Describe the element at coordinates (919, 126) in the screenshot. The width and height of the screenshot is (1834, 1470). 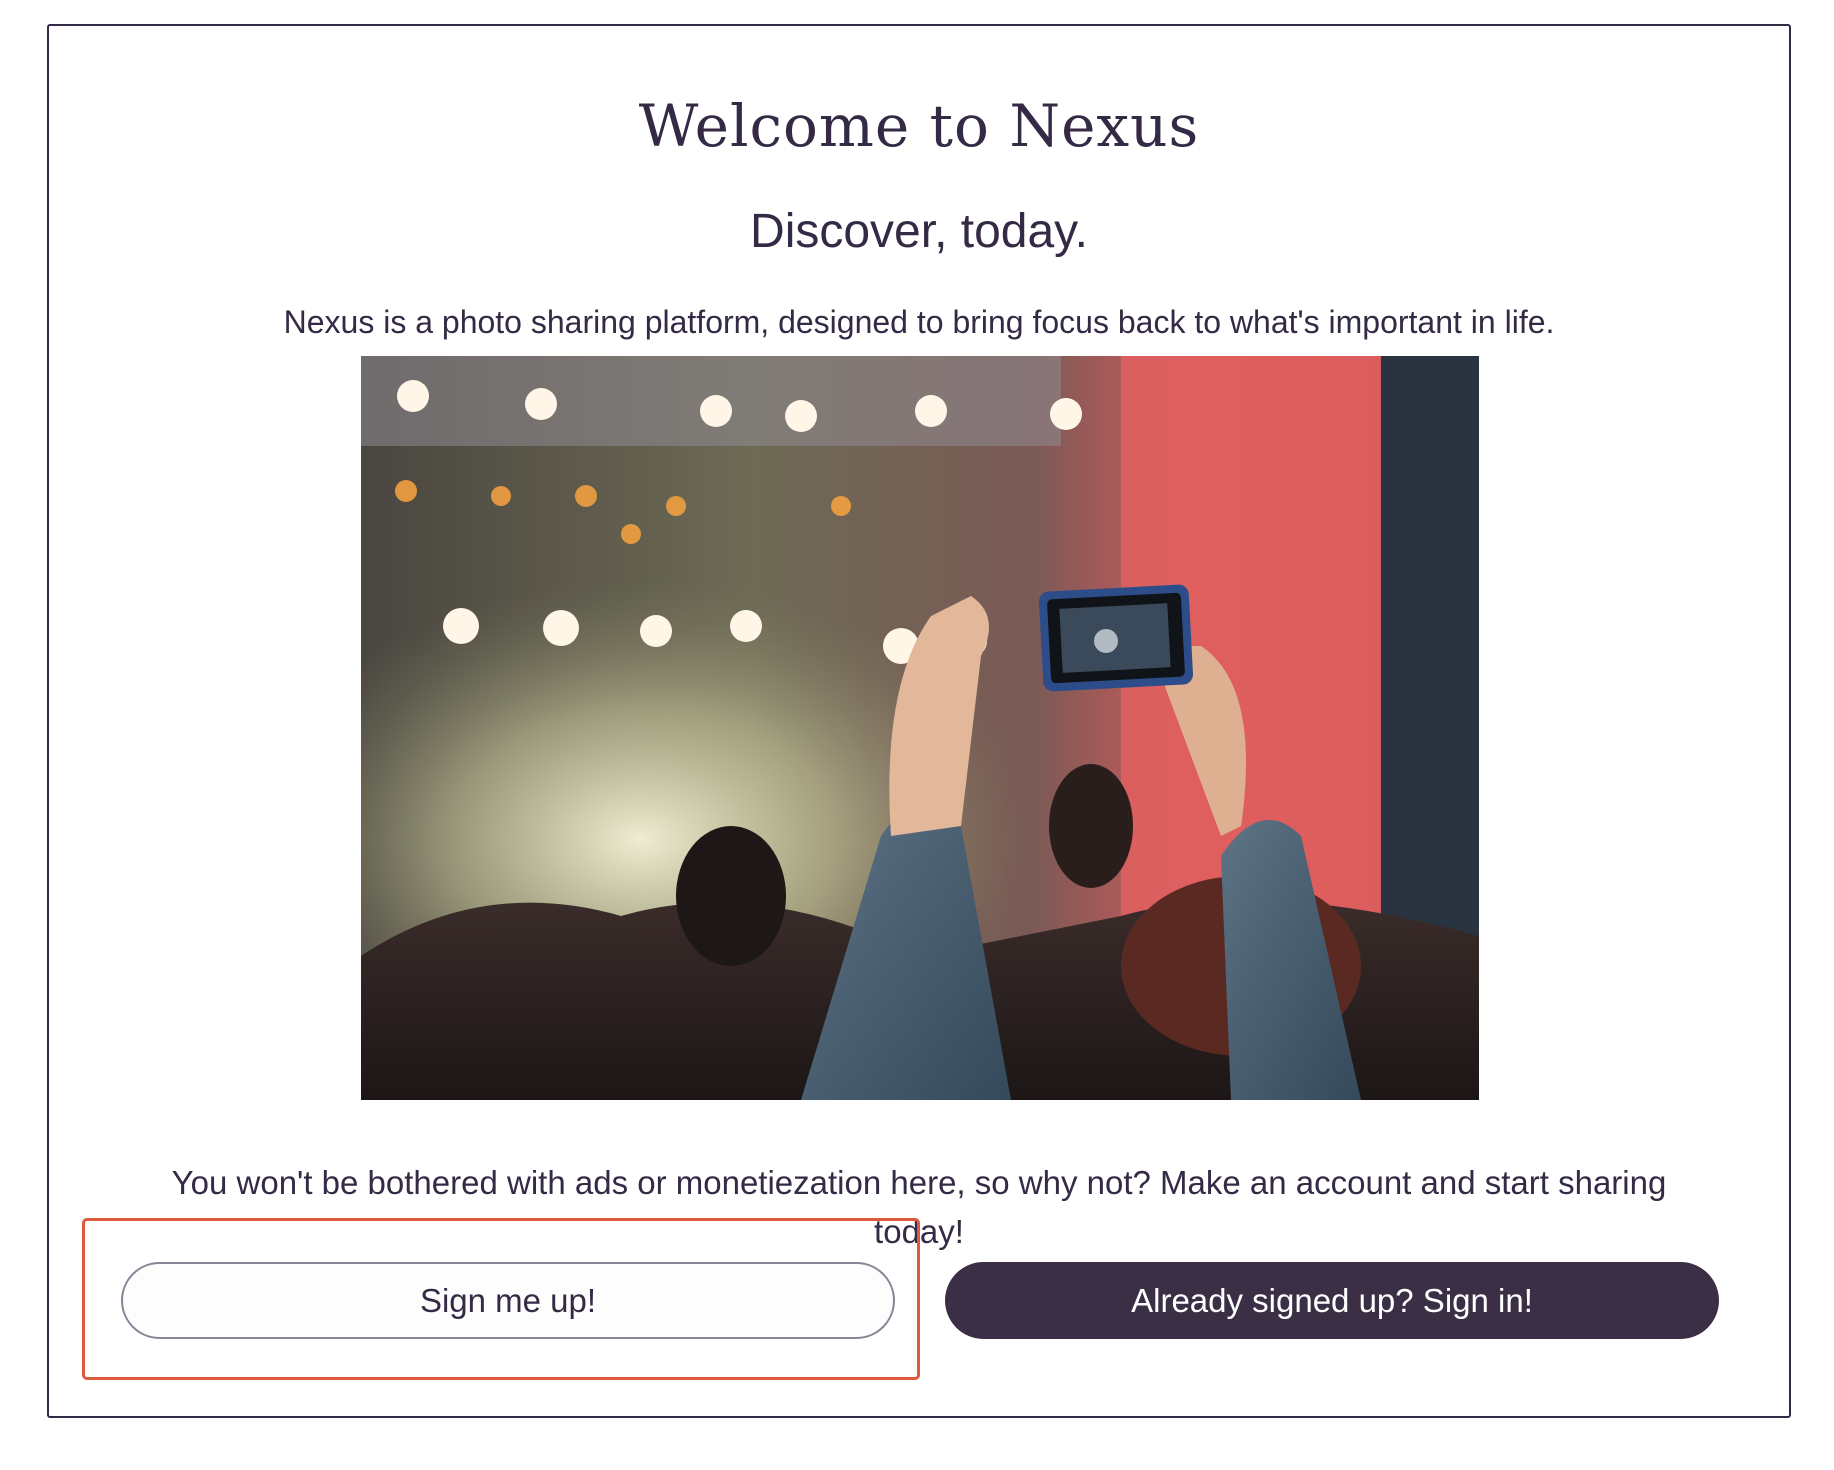
I see `page-title: Welcome to Nexus` at that location.